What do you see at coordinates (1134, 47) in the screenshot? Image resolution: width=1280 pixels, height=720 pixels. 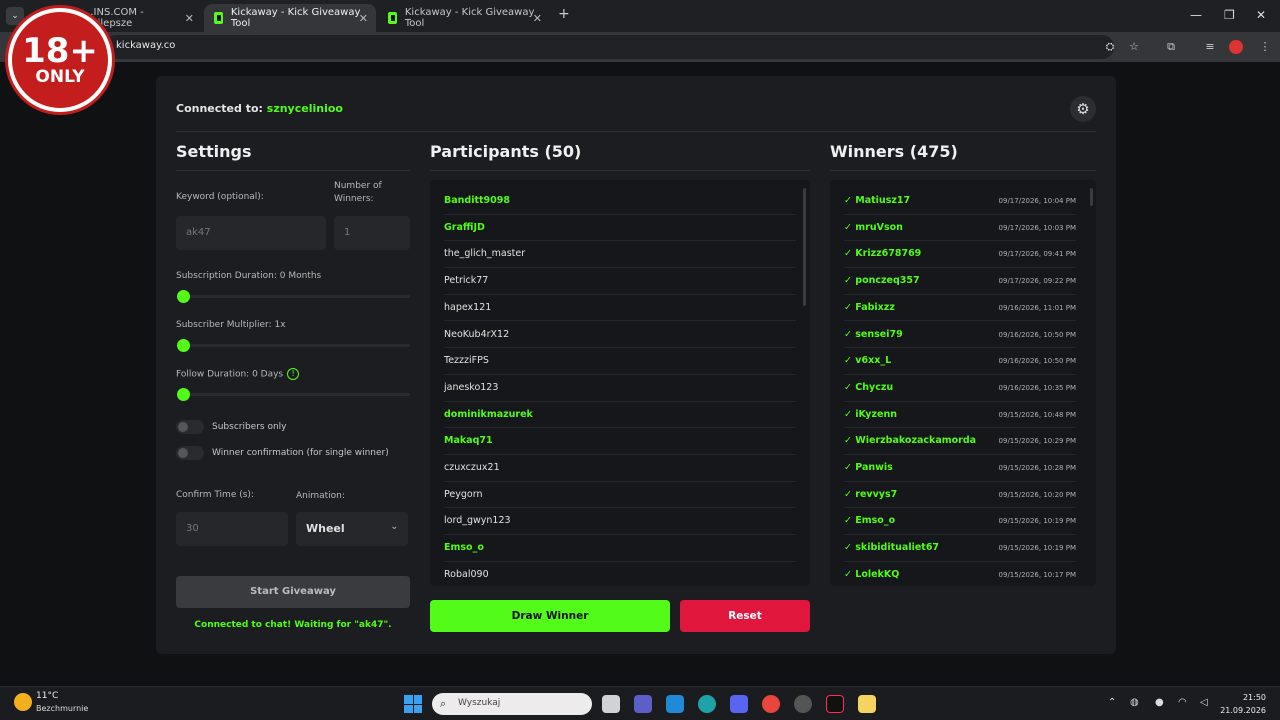 I see `bookmark-star-icon: ☆` at bounding box center [1134, 47].